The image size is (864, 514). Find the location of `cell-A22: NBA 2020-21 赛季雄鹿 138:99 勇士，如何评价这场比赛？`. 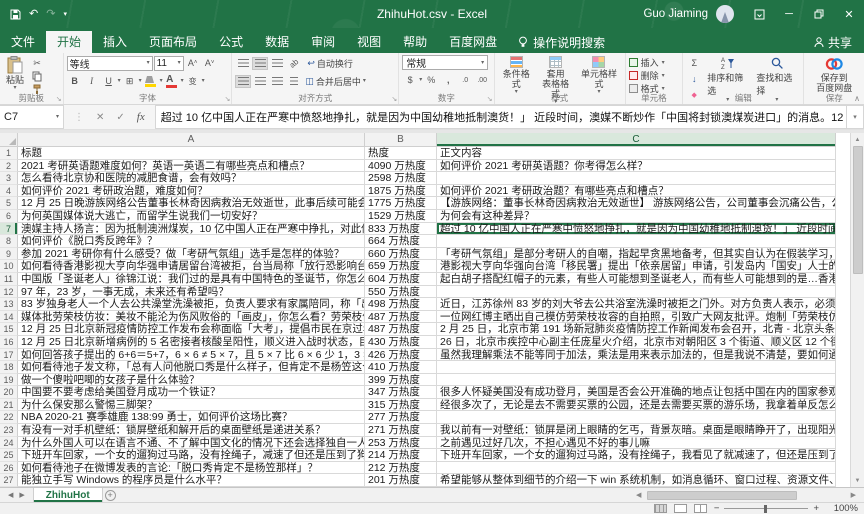

cell-A22: NBA 2020-21 赛季雄鹿 138:99 勇士，如何评价这场比赛？ is located at coordinates (191, 418).